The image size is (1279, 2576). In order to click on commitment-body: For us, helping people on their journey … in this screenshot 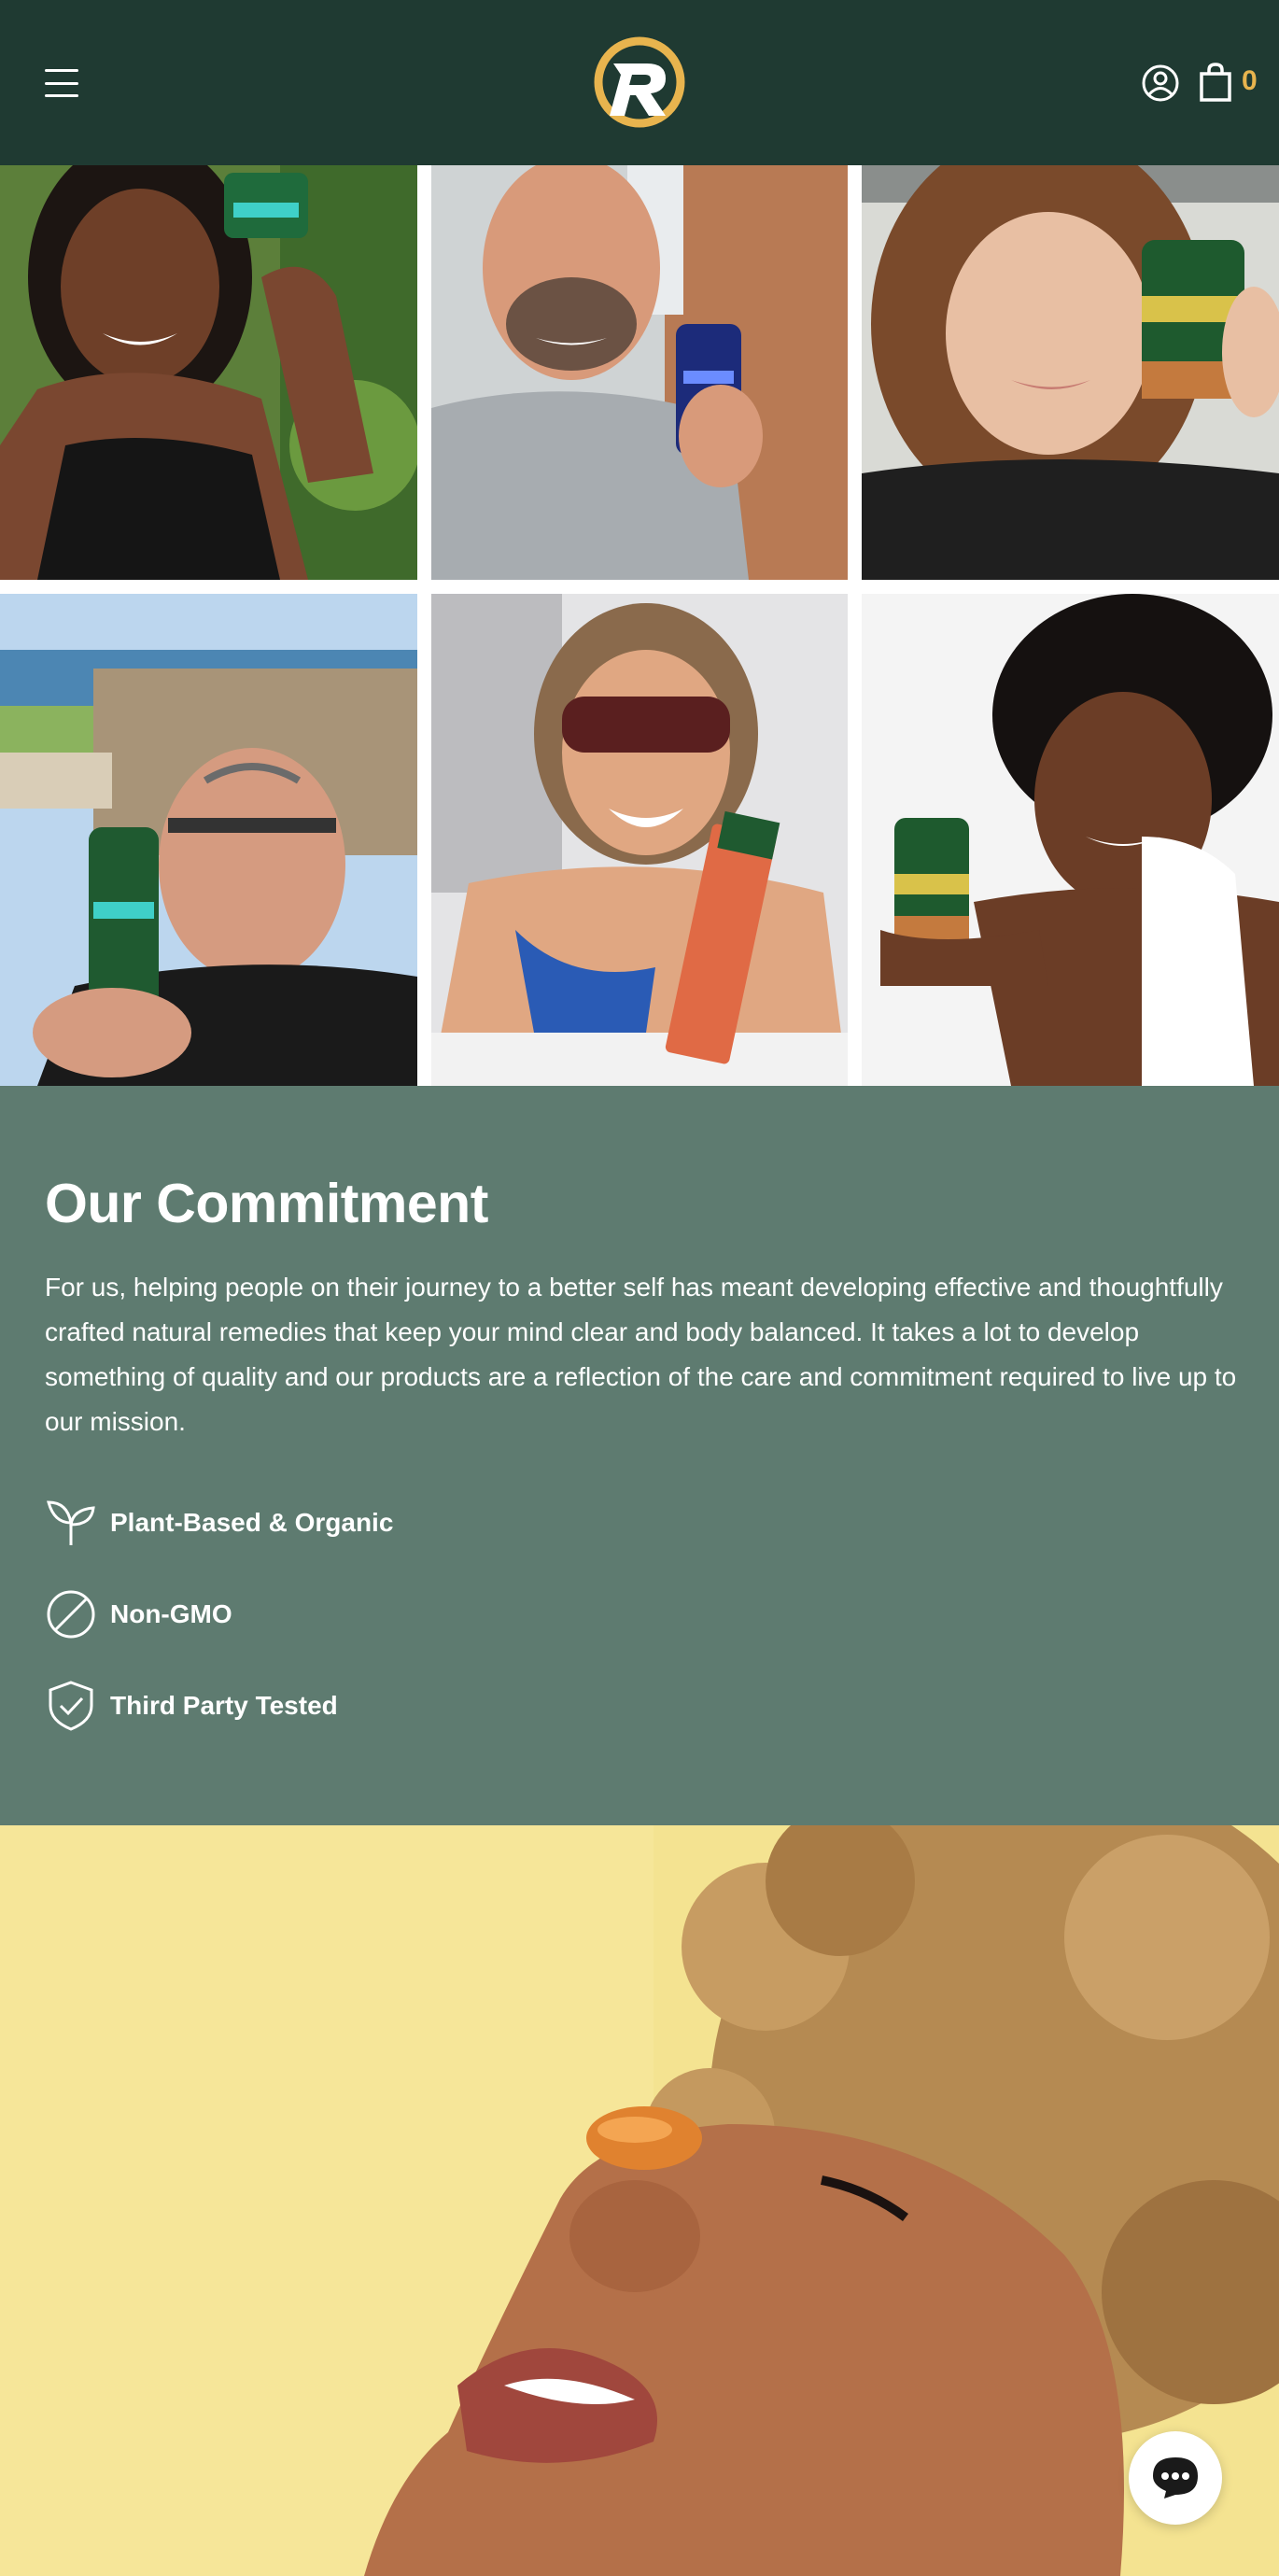, I will do `click(641, 1354)`.